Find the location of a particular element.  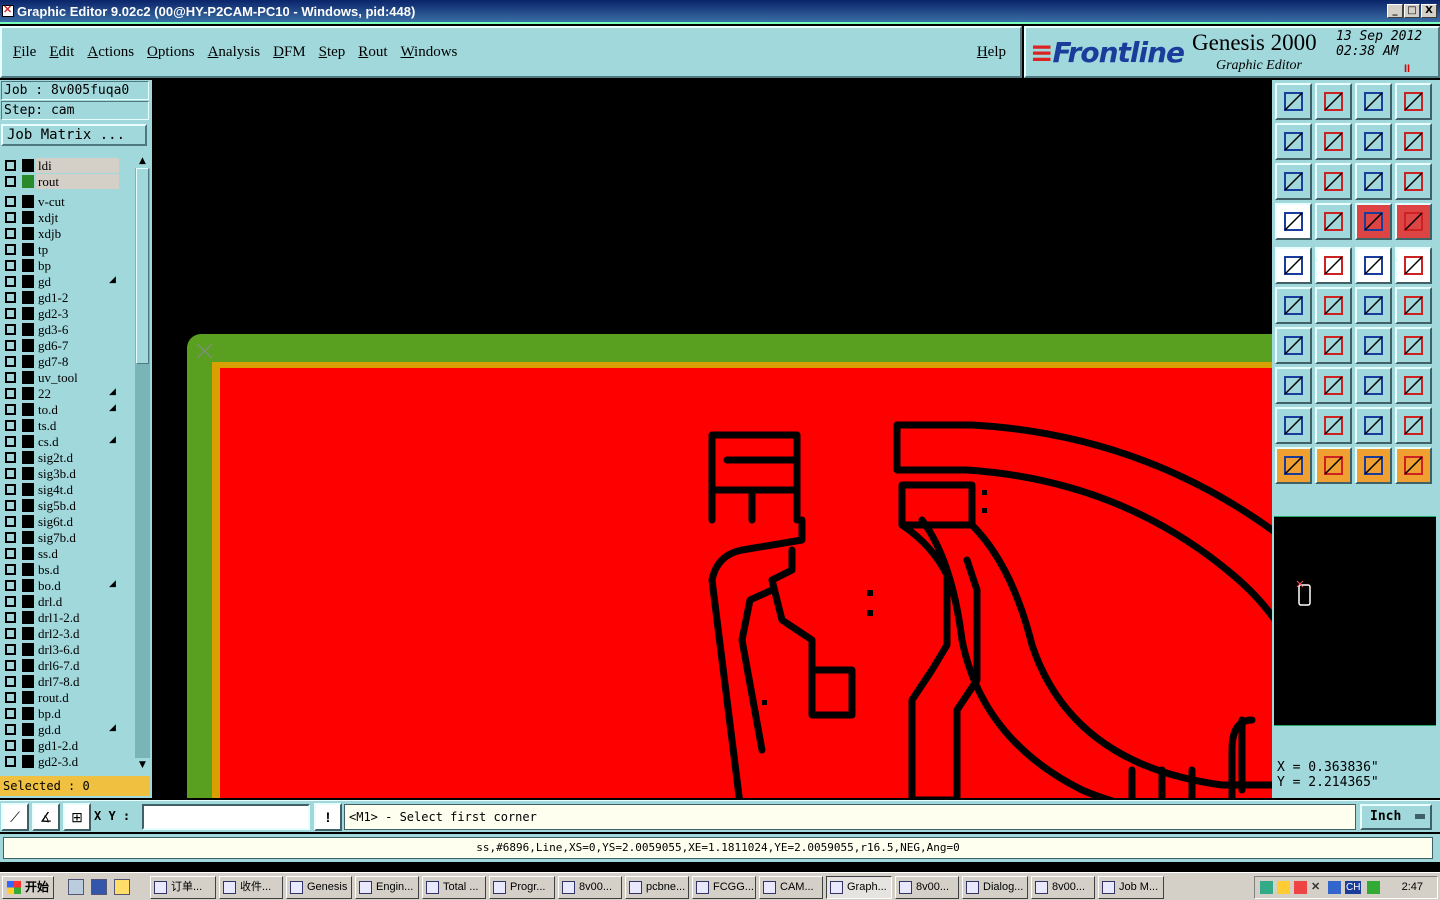

polygon-icon is located at coordinates (1333, 425).